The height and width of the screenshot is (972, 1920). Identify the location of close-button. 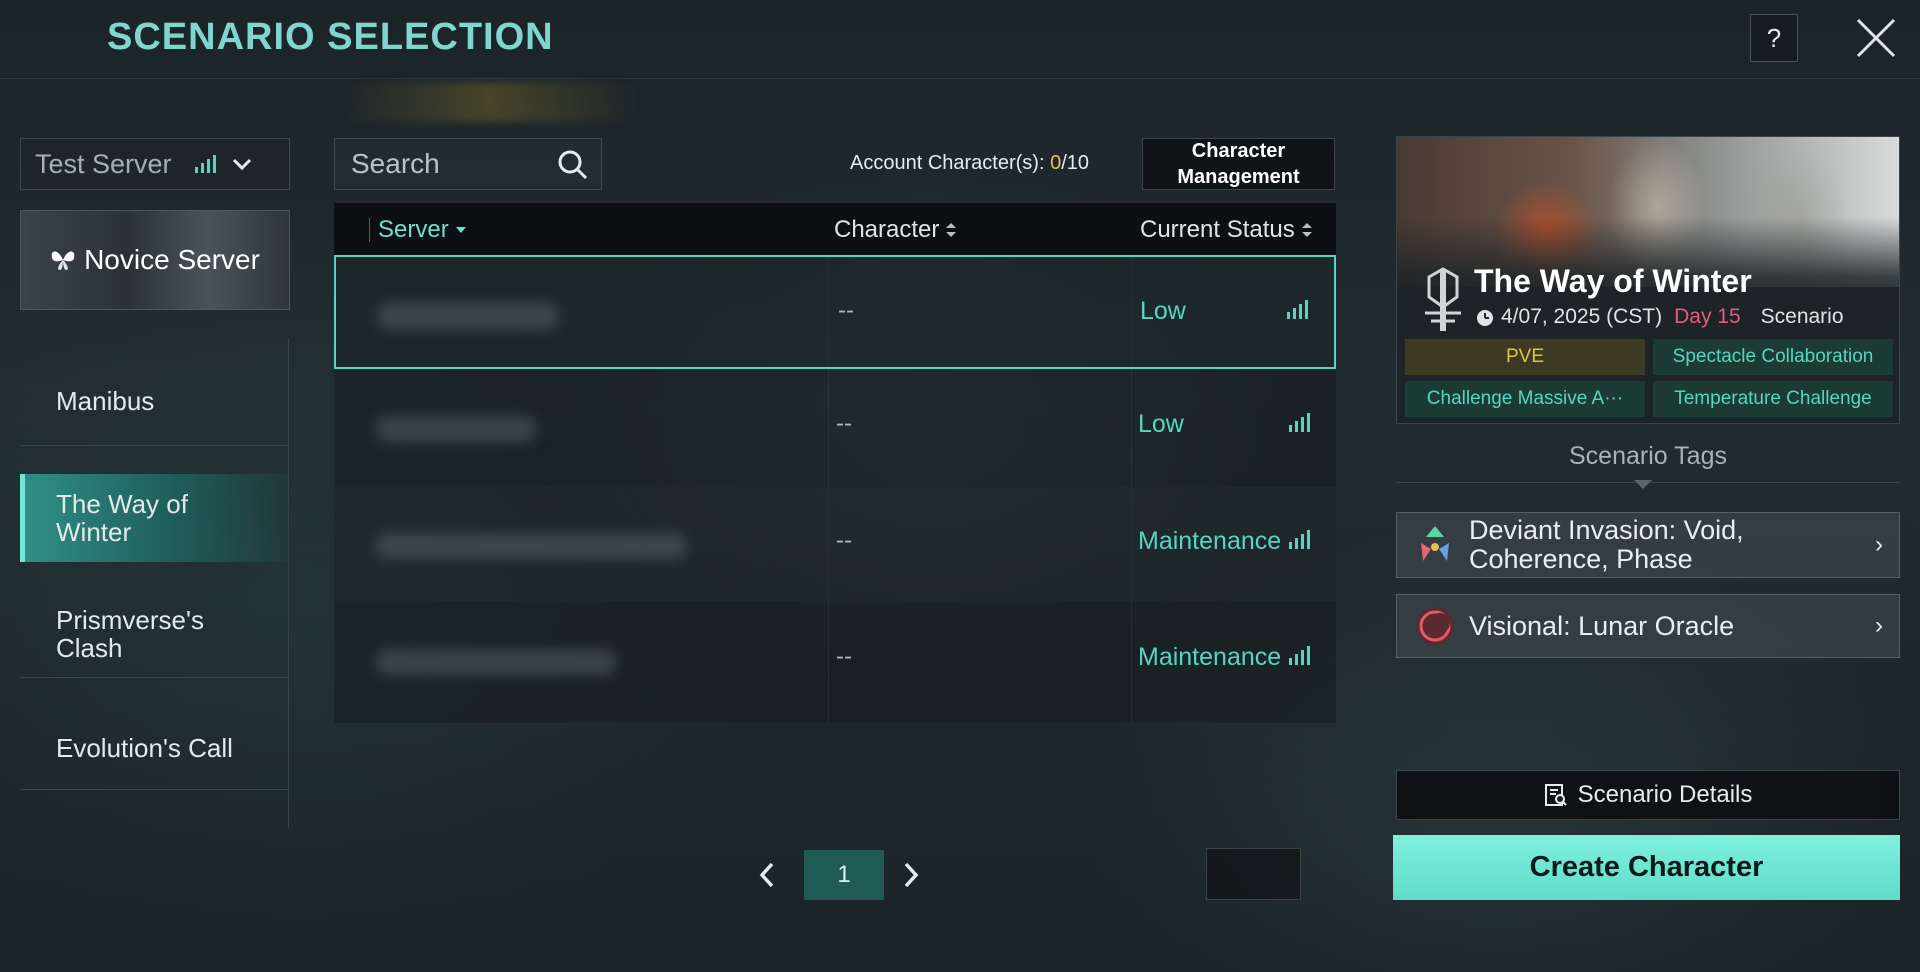
(1876, 38).